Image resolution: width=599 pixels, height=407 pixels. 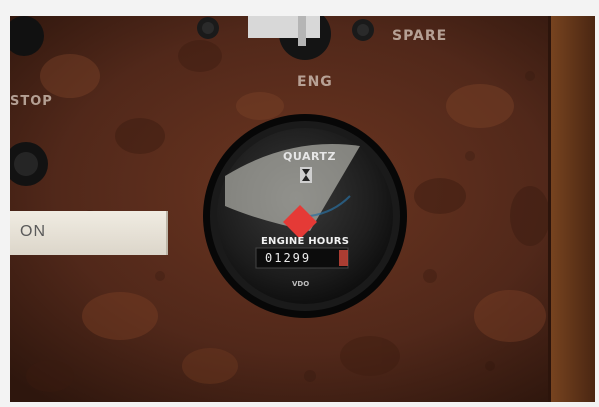 I want to click on screw-left, so click(x=208, y=28).